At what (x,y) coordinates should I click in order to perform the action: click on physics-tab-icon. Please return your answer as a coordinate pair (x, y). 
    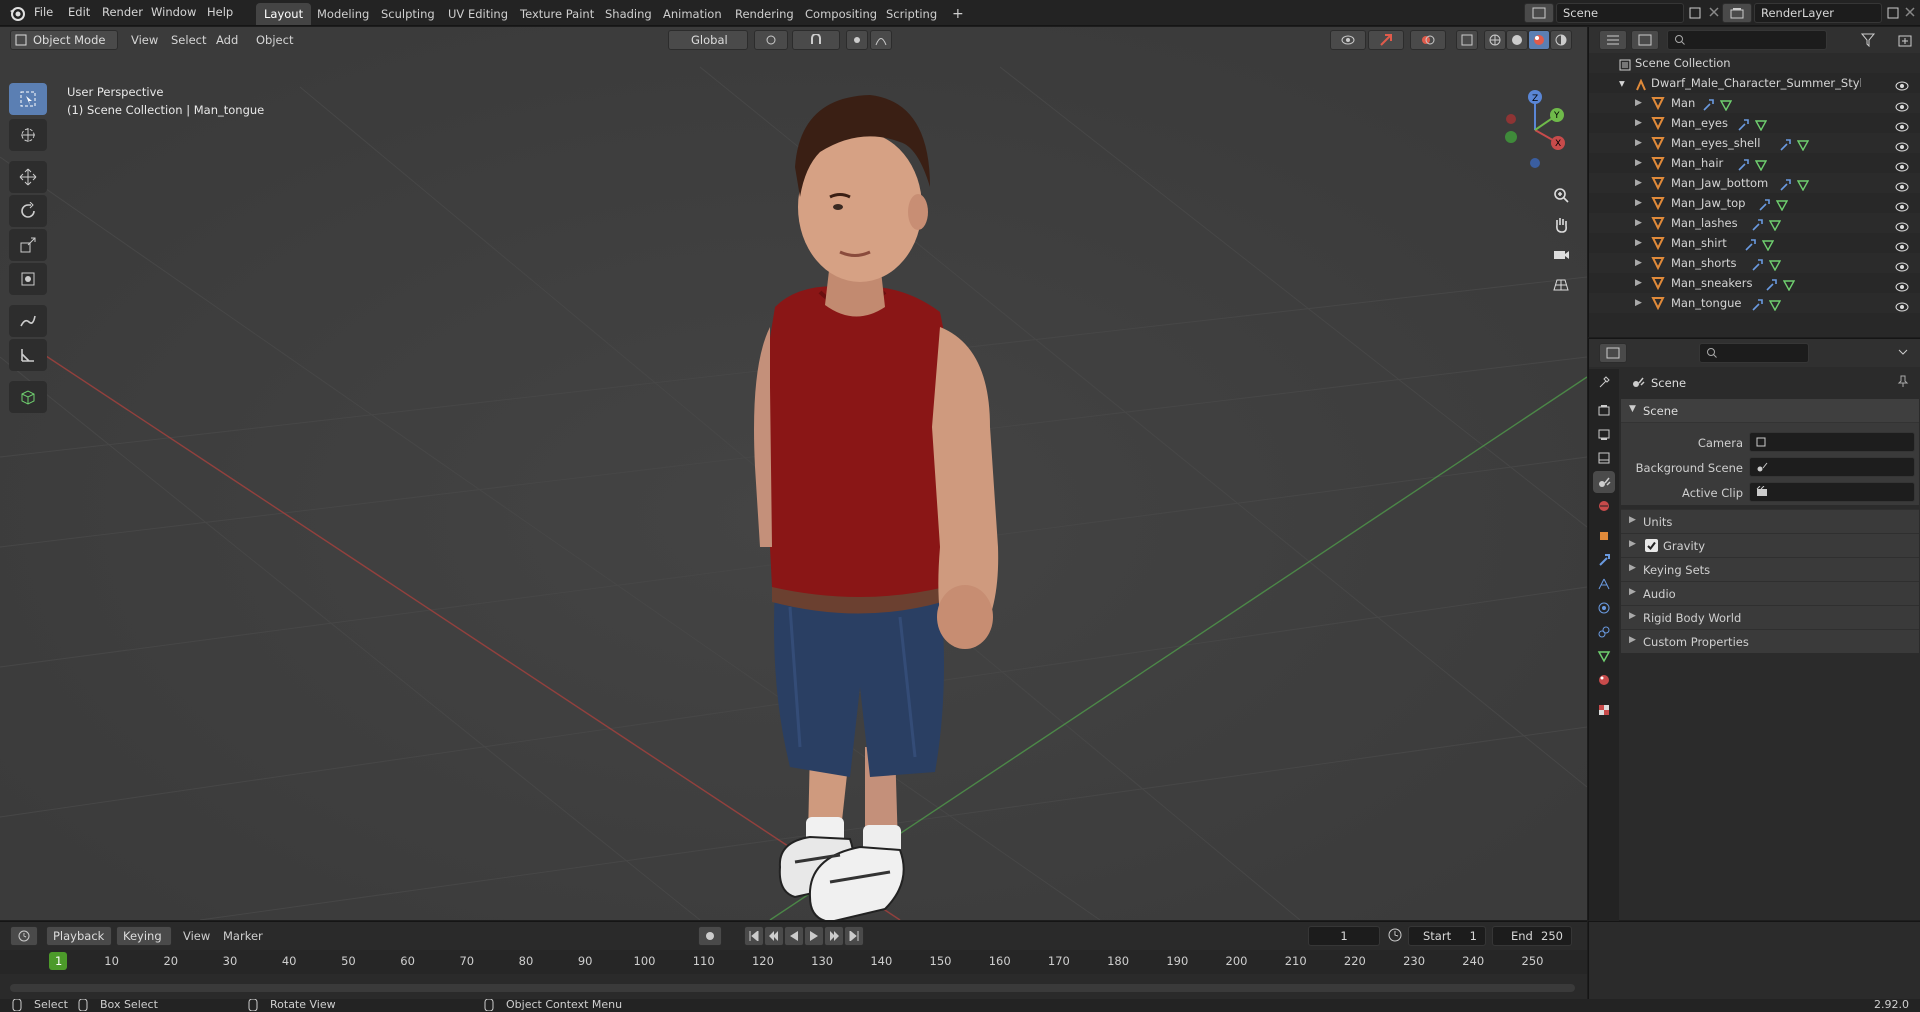
    Looking at the image, I should click on (1604, 608).